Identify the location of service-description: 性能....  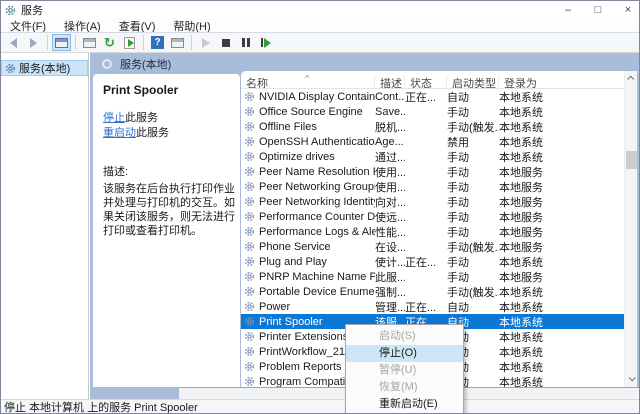
(390, 232).